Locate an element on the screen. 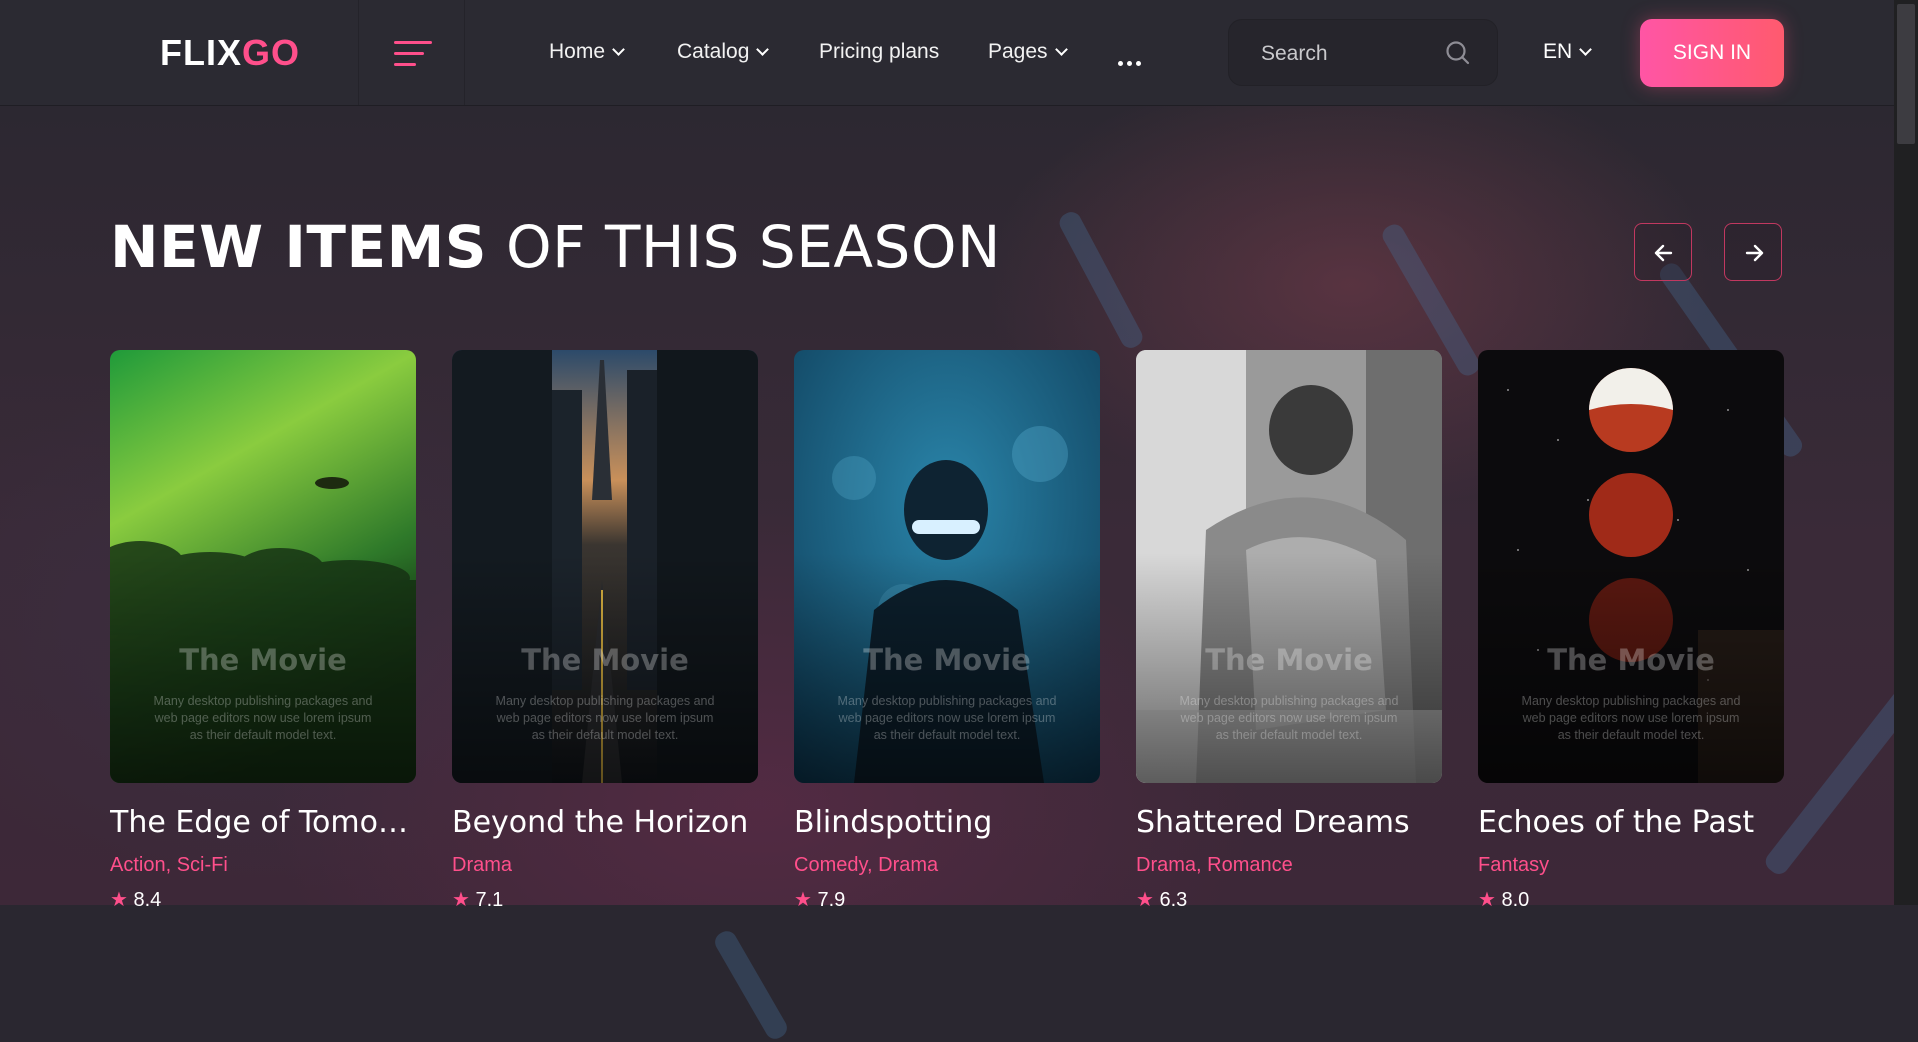  movie-genres: Drama, Romance is located at coordinates (1214, 865).